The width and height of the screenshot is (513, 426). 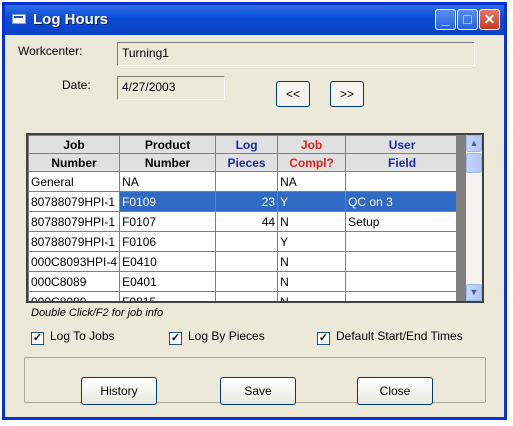 I want to click on cell-product: E0401, so click(x=168, y=281).